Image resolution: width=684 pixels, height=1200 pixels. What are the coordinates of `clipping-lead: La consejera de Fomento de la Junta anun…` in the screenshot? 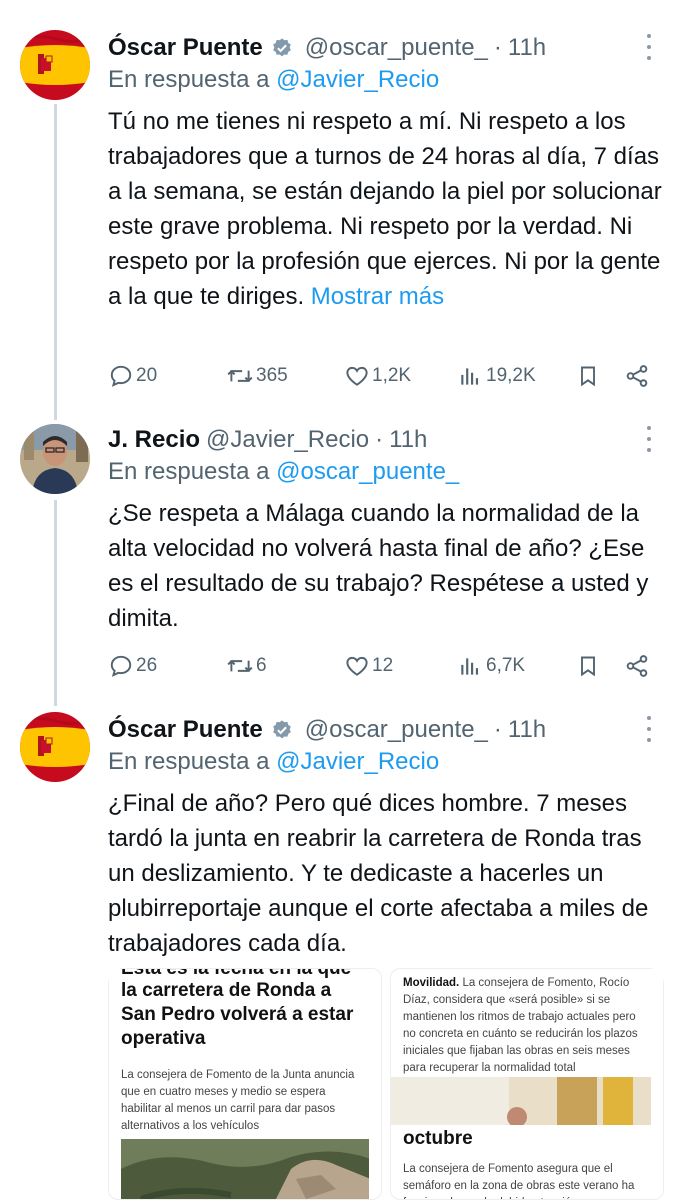 It's located at (238, 1100).